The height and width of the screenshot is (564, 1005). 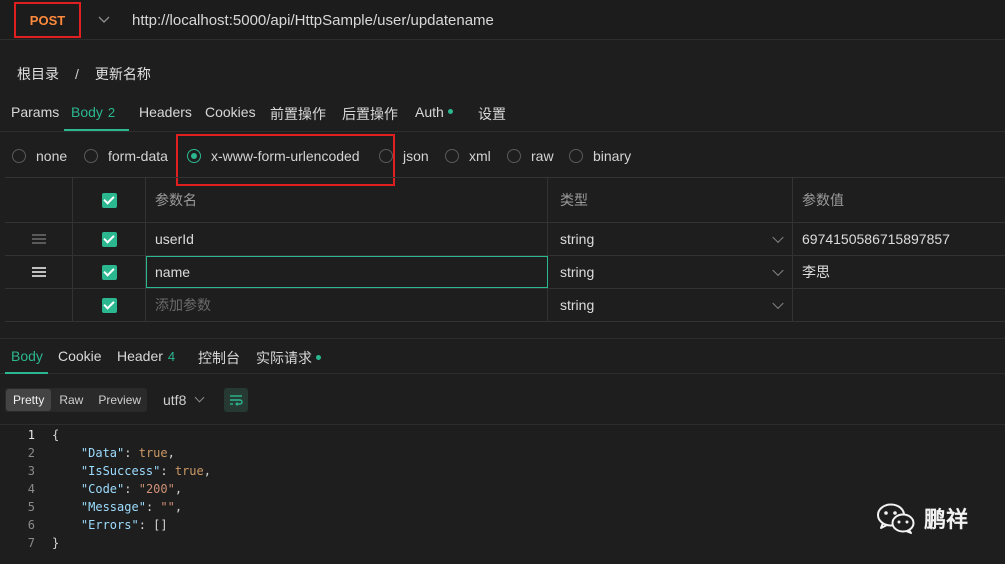 What do you see at coordinates (670, 200) in the screenshot?
I see `header-param-type: 类型` at bounding box center [670, 200].